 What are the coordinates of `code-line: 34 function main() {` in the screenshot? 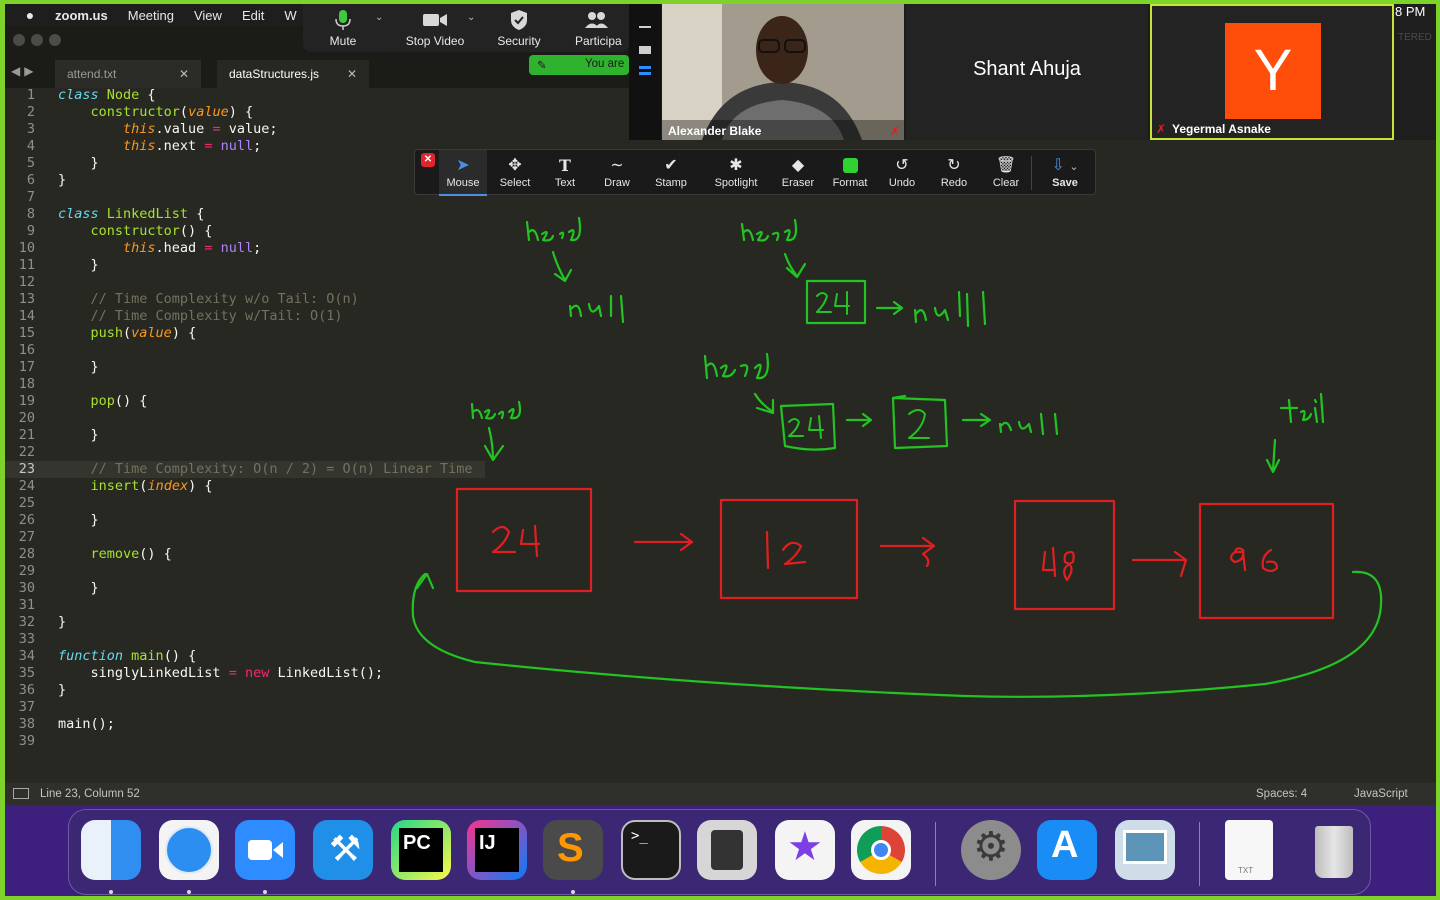 It's located at (107, 656).